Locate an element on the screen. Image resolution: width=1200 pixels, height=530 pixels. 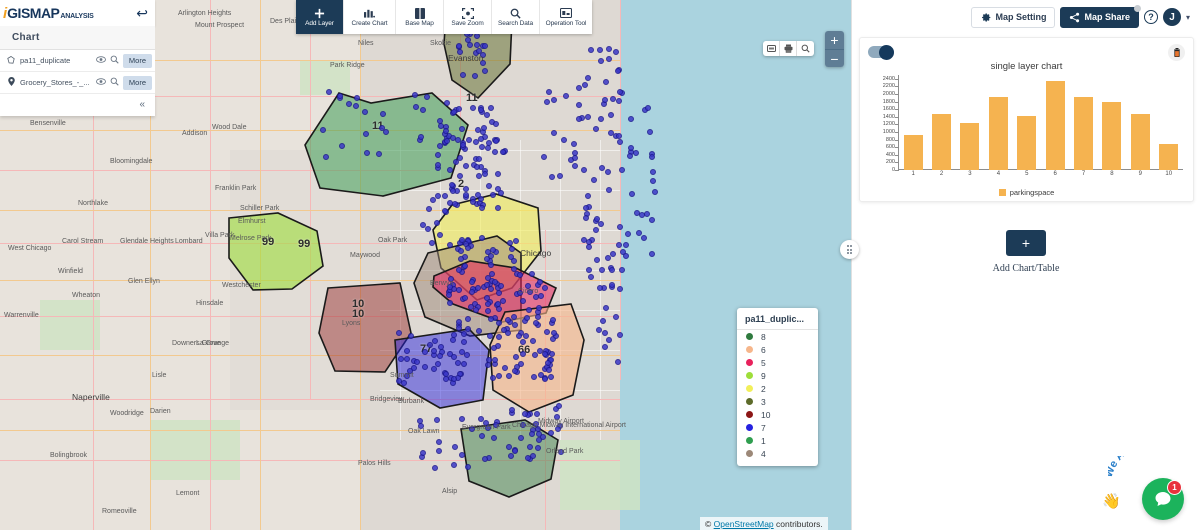
toolbar-operation-tool-button: Operation Tool is located at coordinates (566, 17).